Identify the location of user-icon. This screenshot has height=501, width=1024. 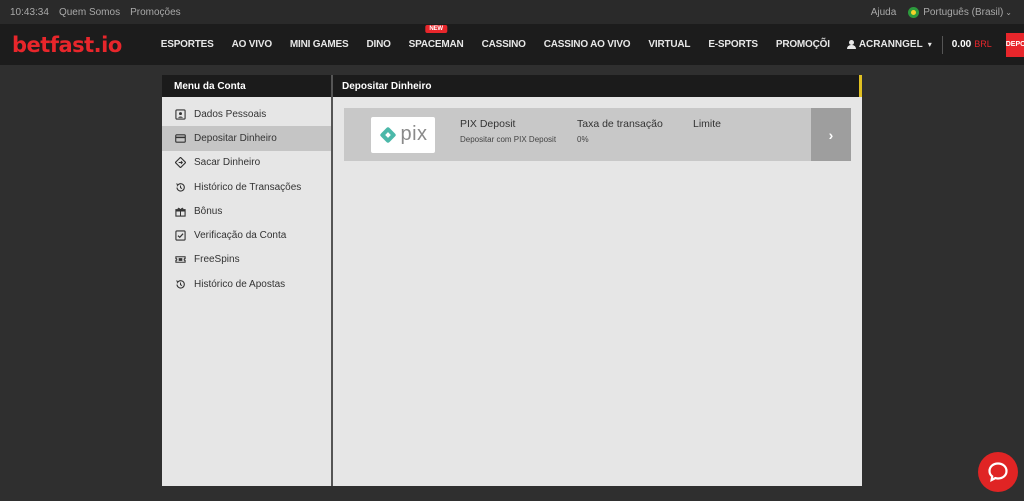
(851, 44).